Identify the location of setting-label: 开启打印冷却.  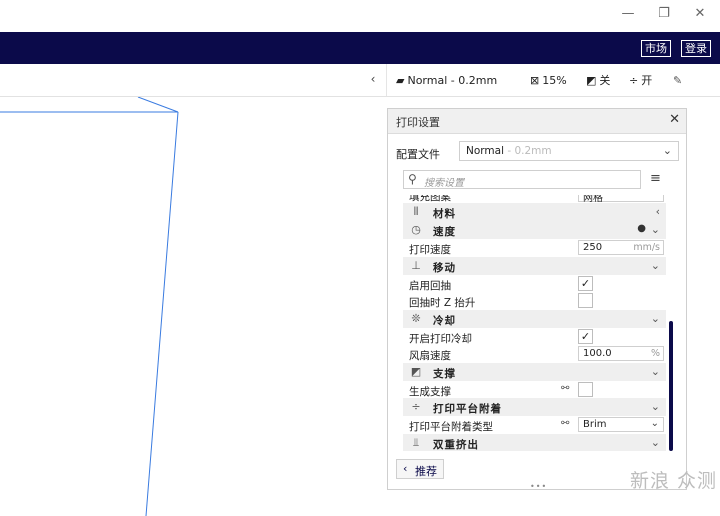
(440, 339).